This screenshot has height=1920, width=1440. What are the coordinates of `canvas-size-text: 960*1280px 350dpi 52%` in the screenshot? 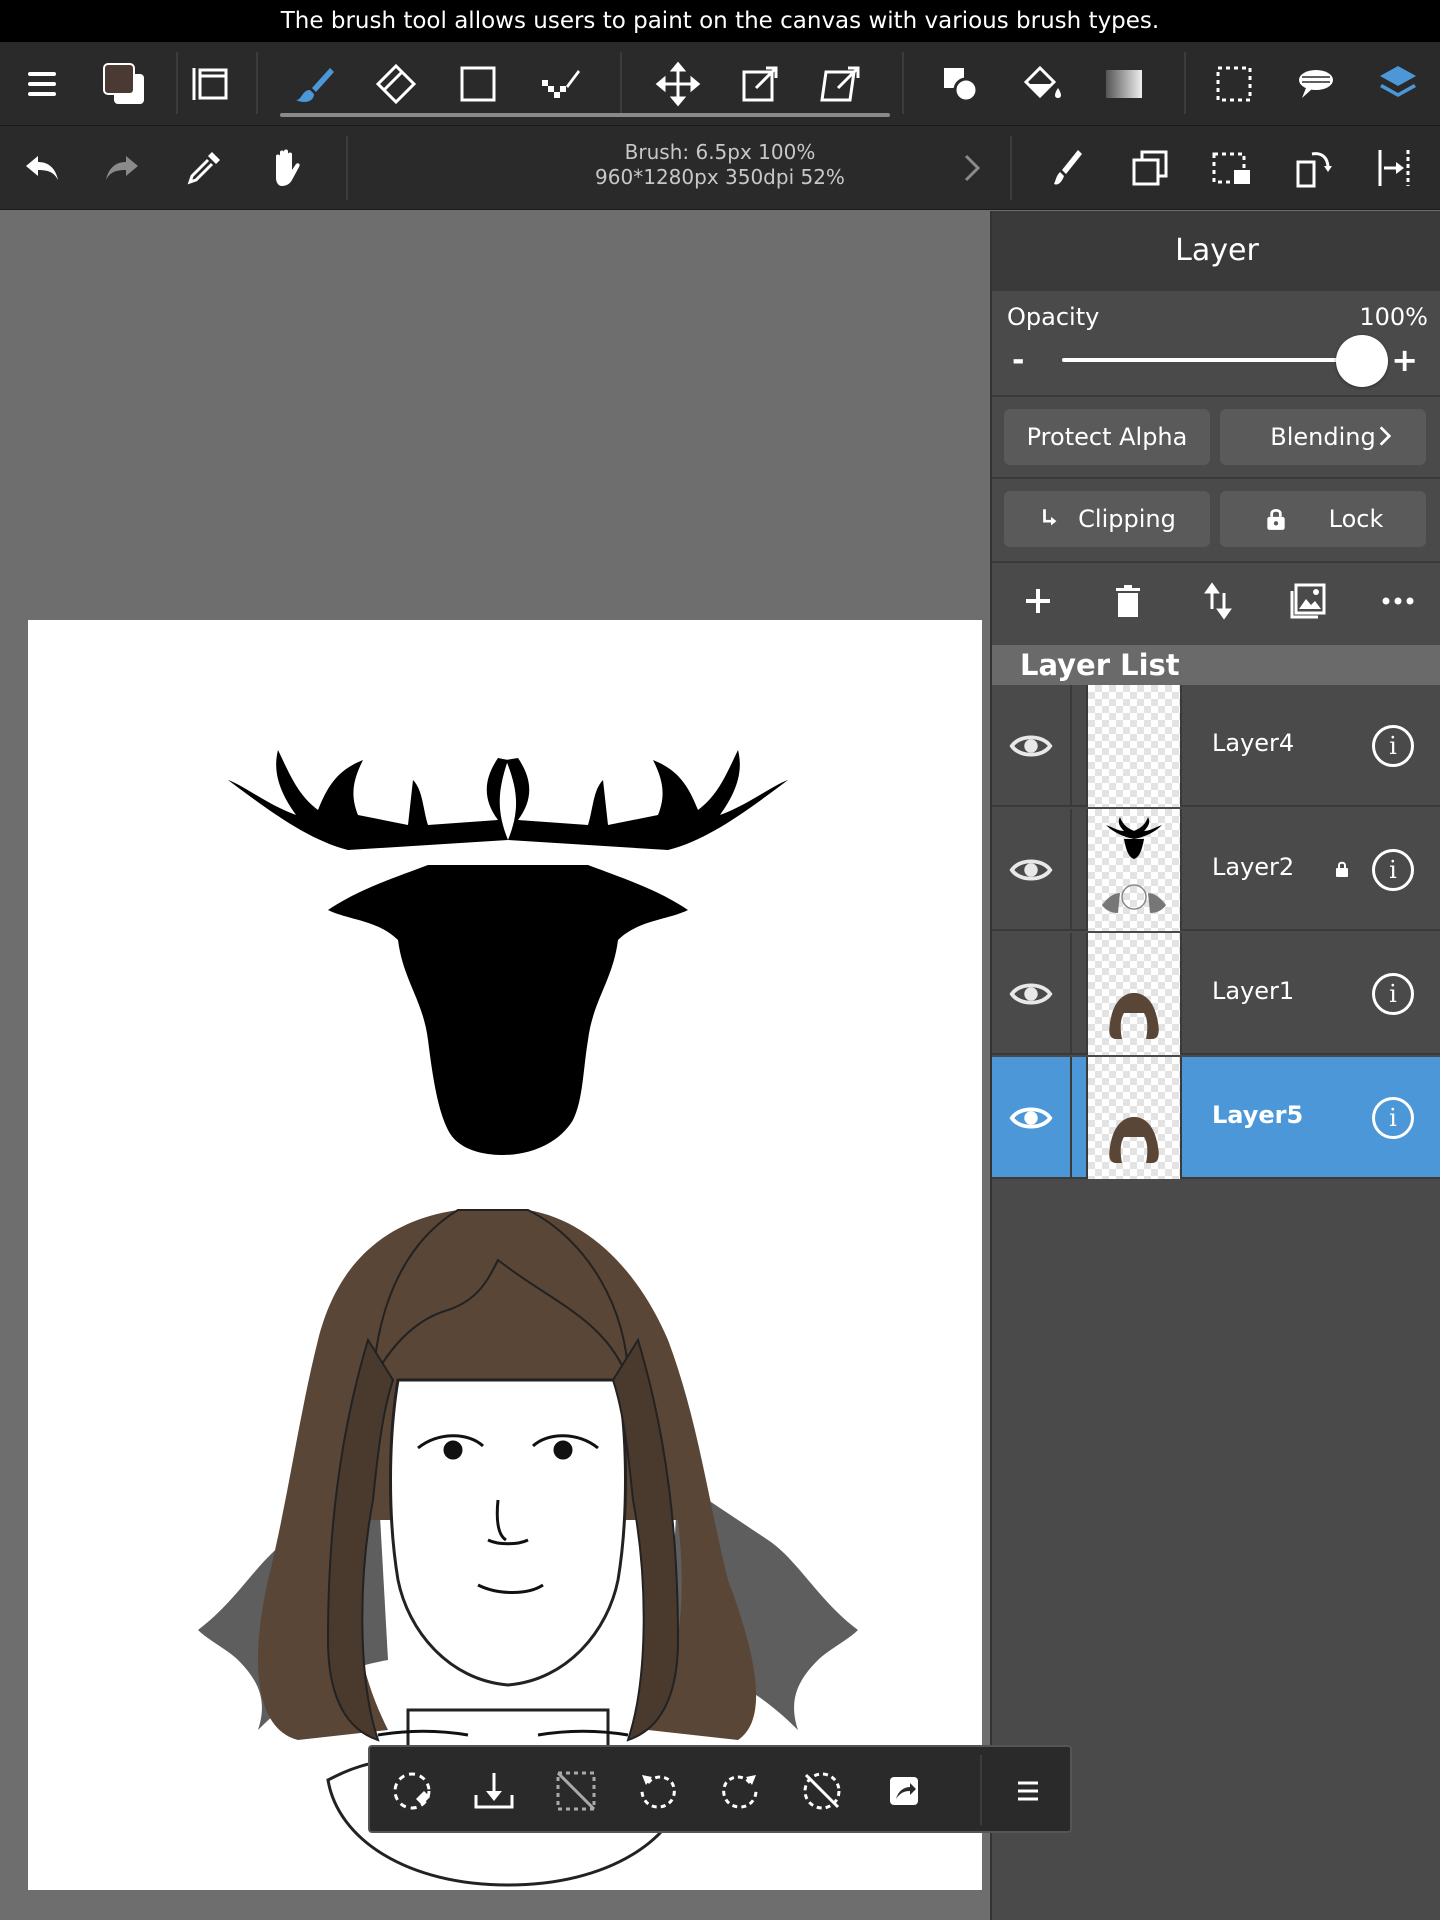 It's located at (720, 177).